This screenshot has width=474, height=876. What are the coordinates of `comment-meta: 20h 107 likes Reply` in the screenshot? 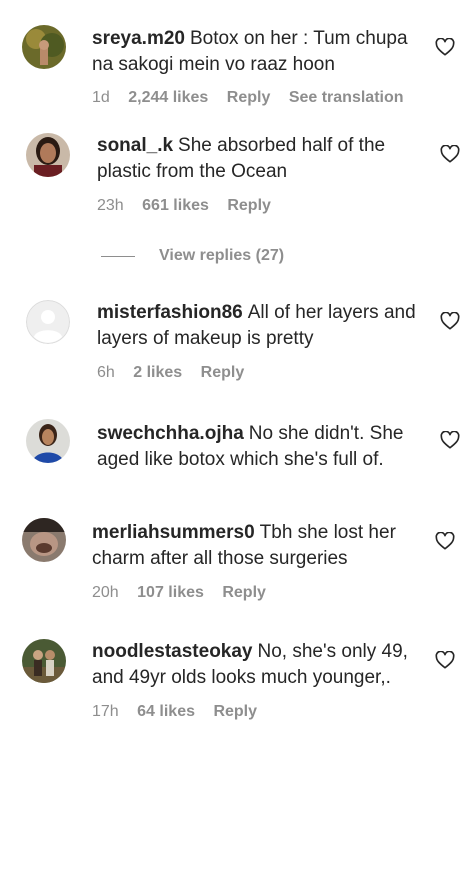 It's located at (186, 593).